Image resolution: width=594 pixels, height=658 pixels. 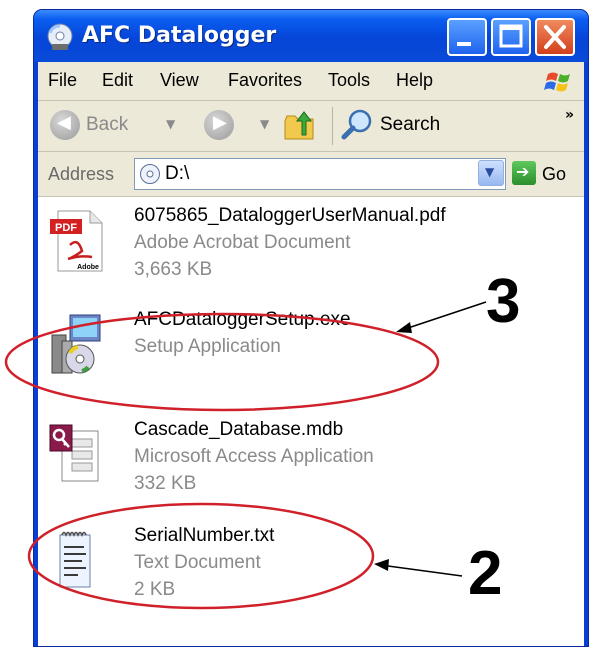 What do you see at coordinates (320, 174) in the screenshot?
I see `address-input: D:\ ▼` at bounding box center [320, 174].